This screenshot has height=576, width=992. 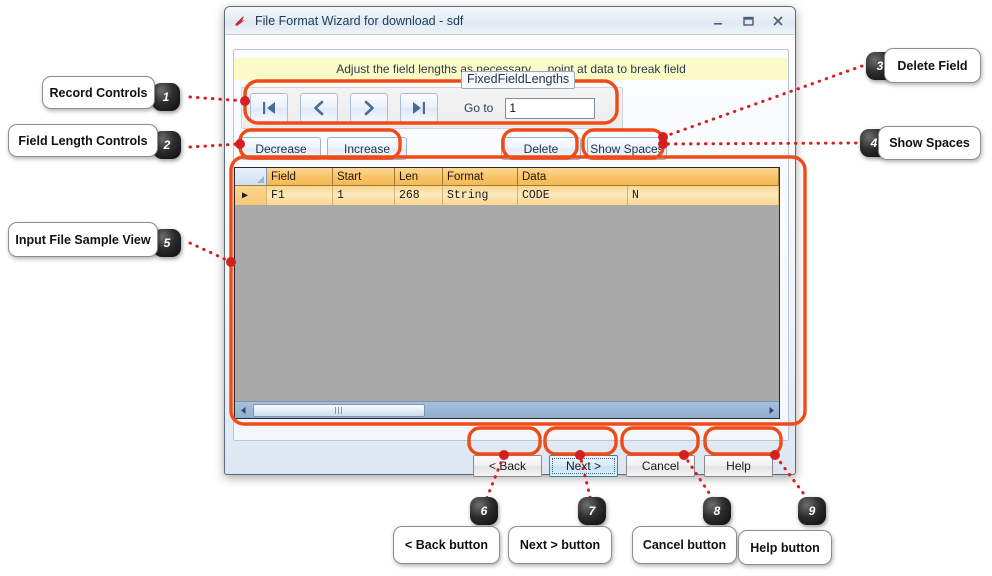 What do you see at coordinates (627, 148) in the screenshot?
I see `show-spaces-button: Show Spaces` at bounding box center [627, 148].